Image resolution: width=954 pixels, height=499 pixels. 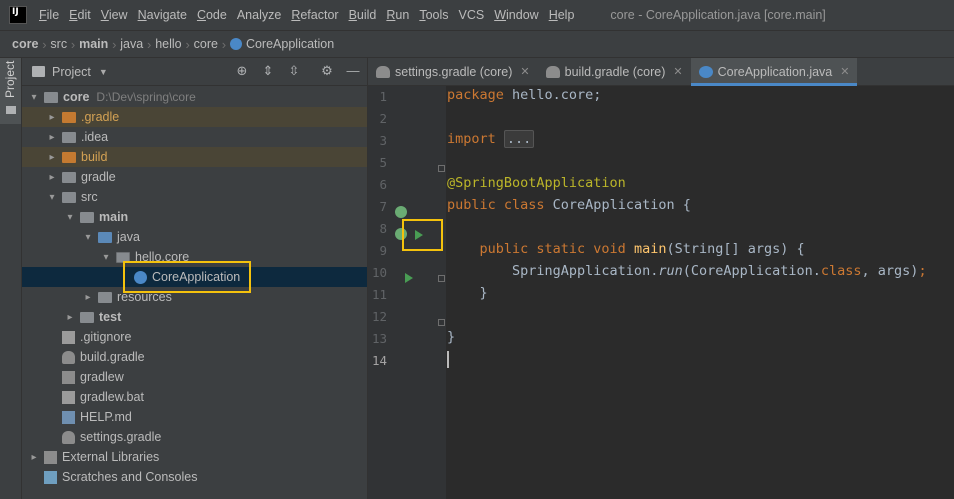 What do you see at coordinates (315, 15) in the screenshot?
I see `menu-refactor: Refactor` at bounding box center [315, 15].